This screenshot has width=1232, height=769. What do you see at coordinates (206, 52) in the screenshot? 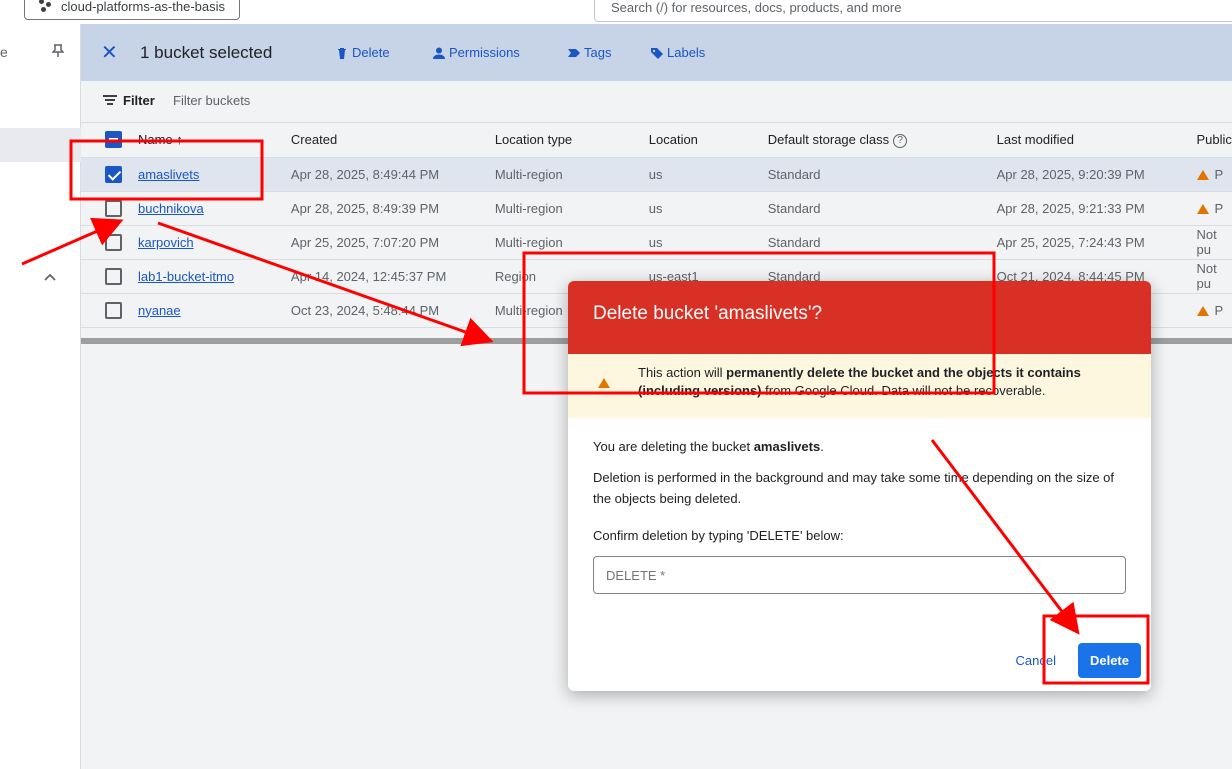
I see `selection-count: 1 bucket selected` at bounding box center [206, 52].